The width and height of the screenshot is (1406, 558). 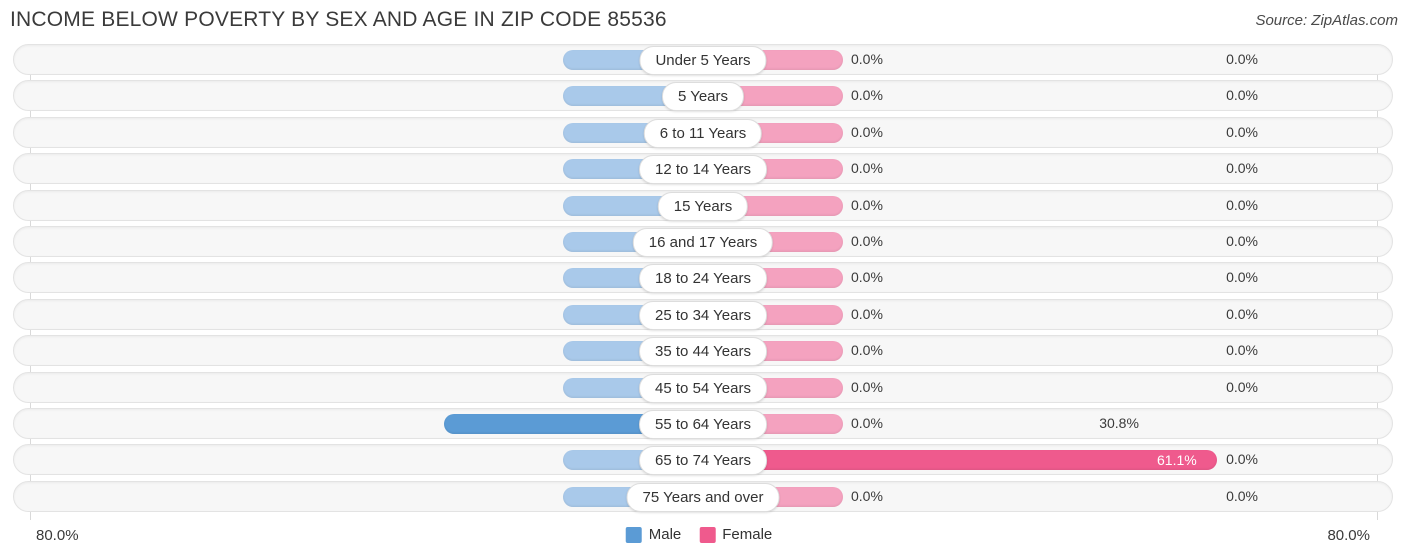 I want to click on chart-row: 0.0% 0.0% 6 to 11 Years, so click(x=703, y=132).